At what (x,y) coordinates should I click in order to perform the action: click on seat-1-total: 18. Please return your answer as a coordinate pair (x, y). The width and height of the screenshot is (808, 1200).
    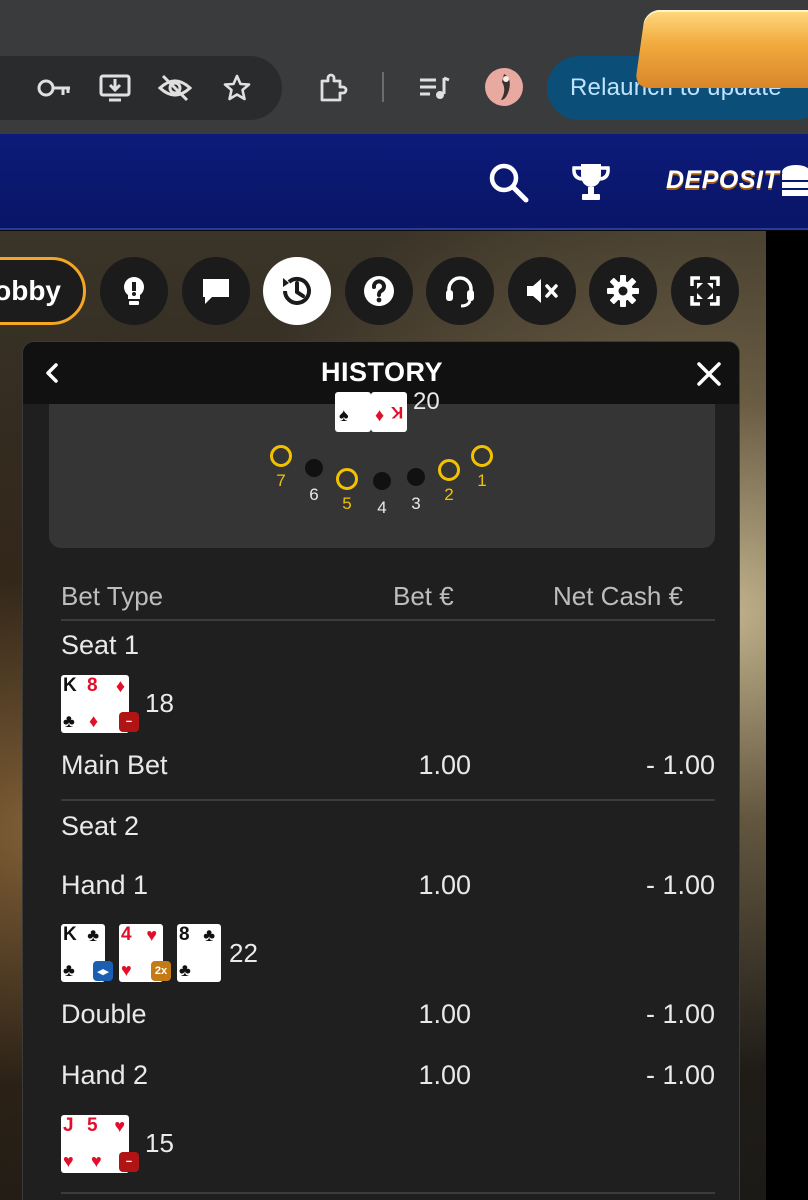
    Looking at the image, I should click on (159, 703).